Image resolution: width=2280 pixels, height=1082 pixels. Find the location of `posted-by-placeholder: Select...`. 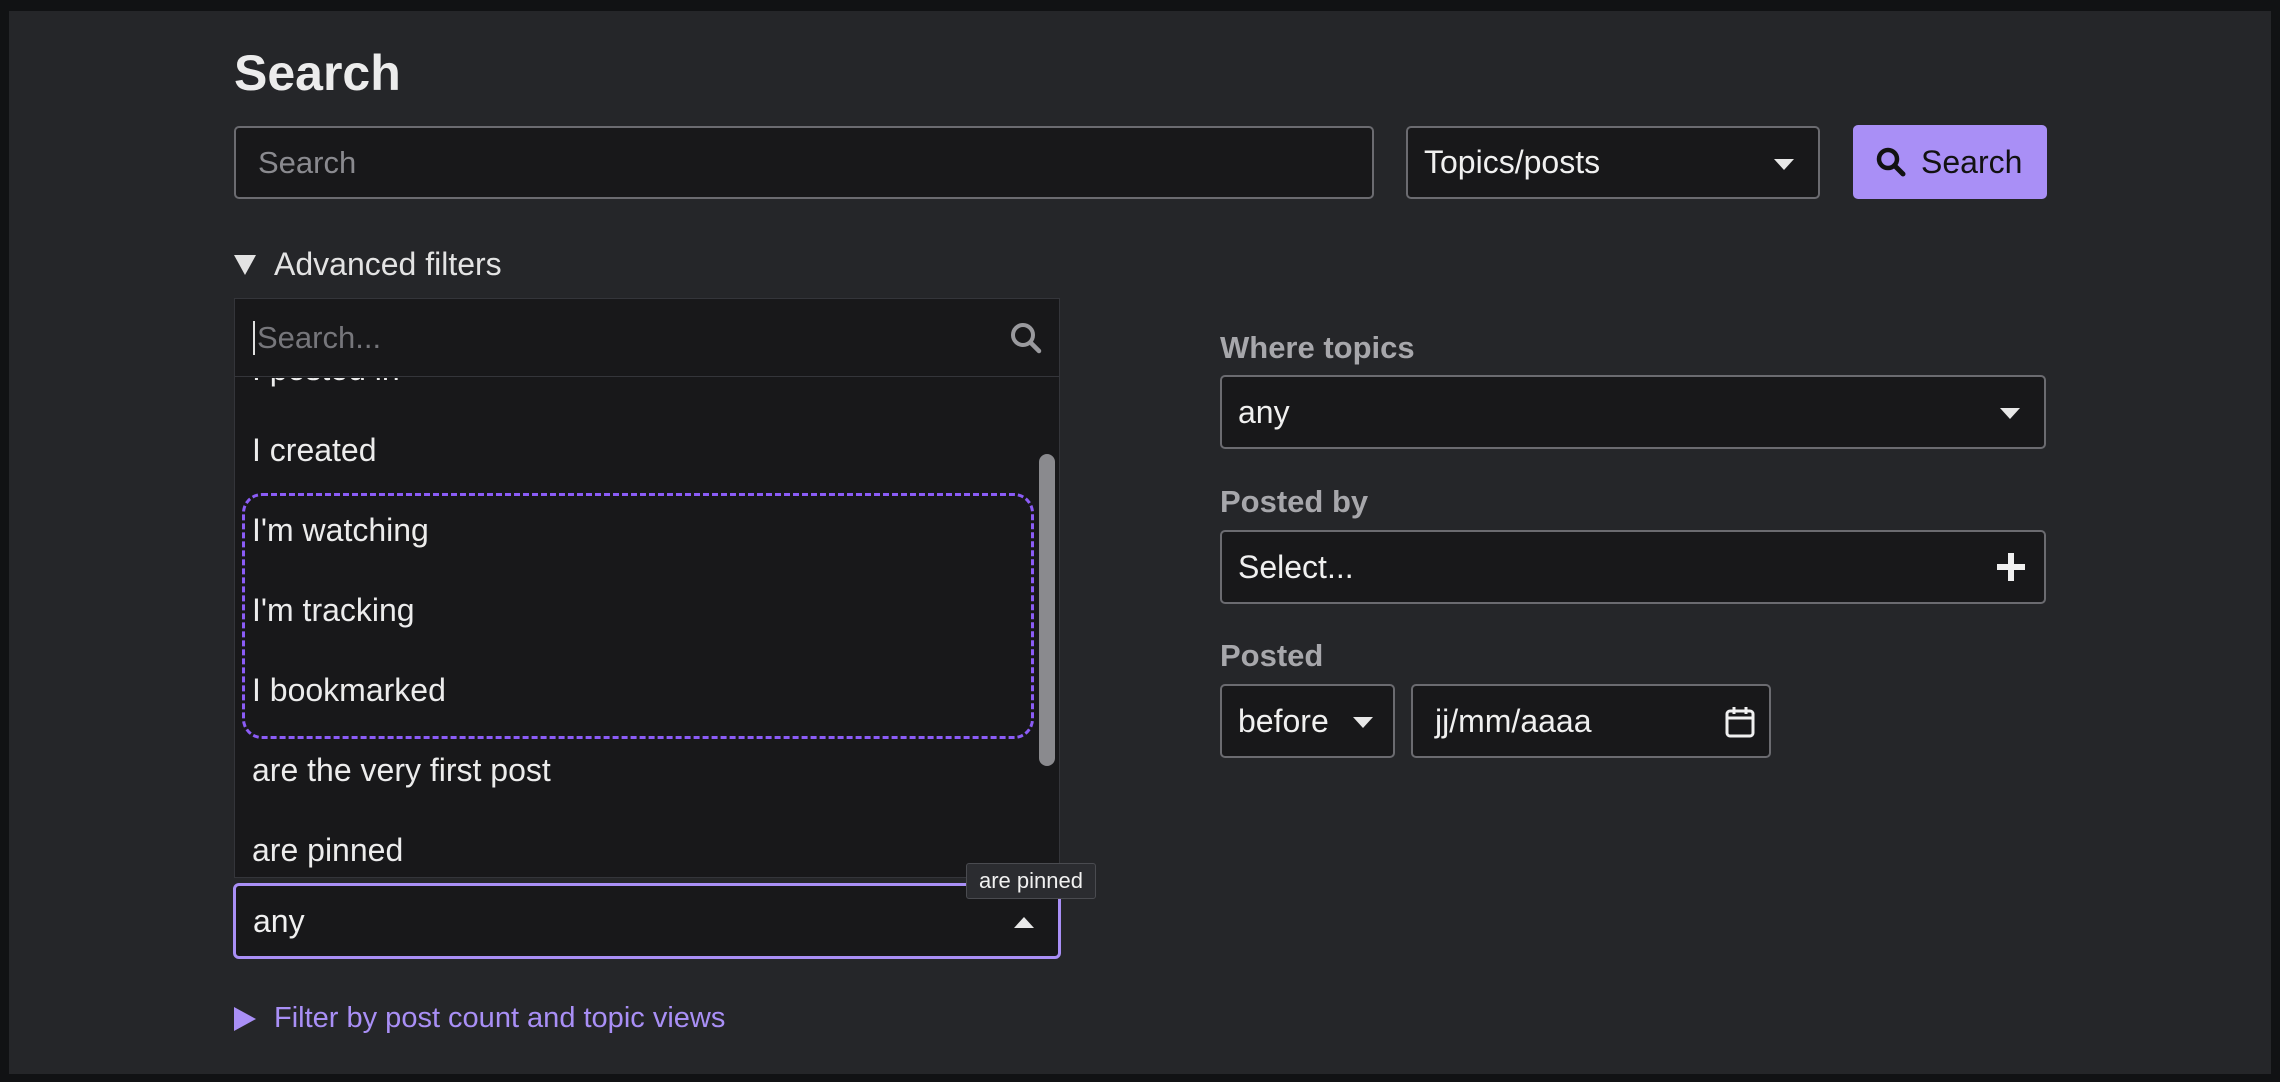

posted-by-placeholder: Select... is located at coordinates (1296, 566).